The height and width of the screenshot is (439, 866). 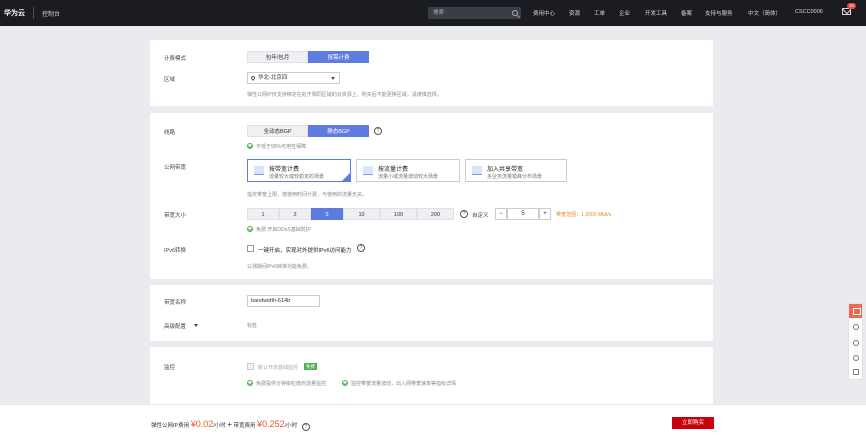 I want to click on region-hint: 弹性公网IP仅支持绑定在处于相同区域的云资源上。购买后不能更换区域，请谨慎选择。, so click(x=344, y=95).